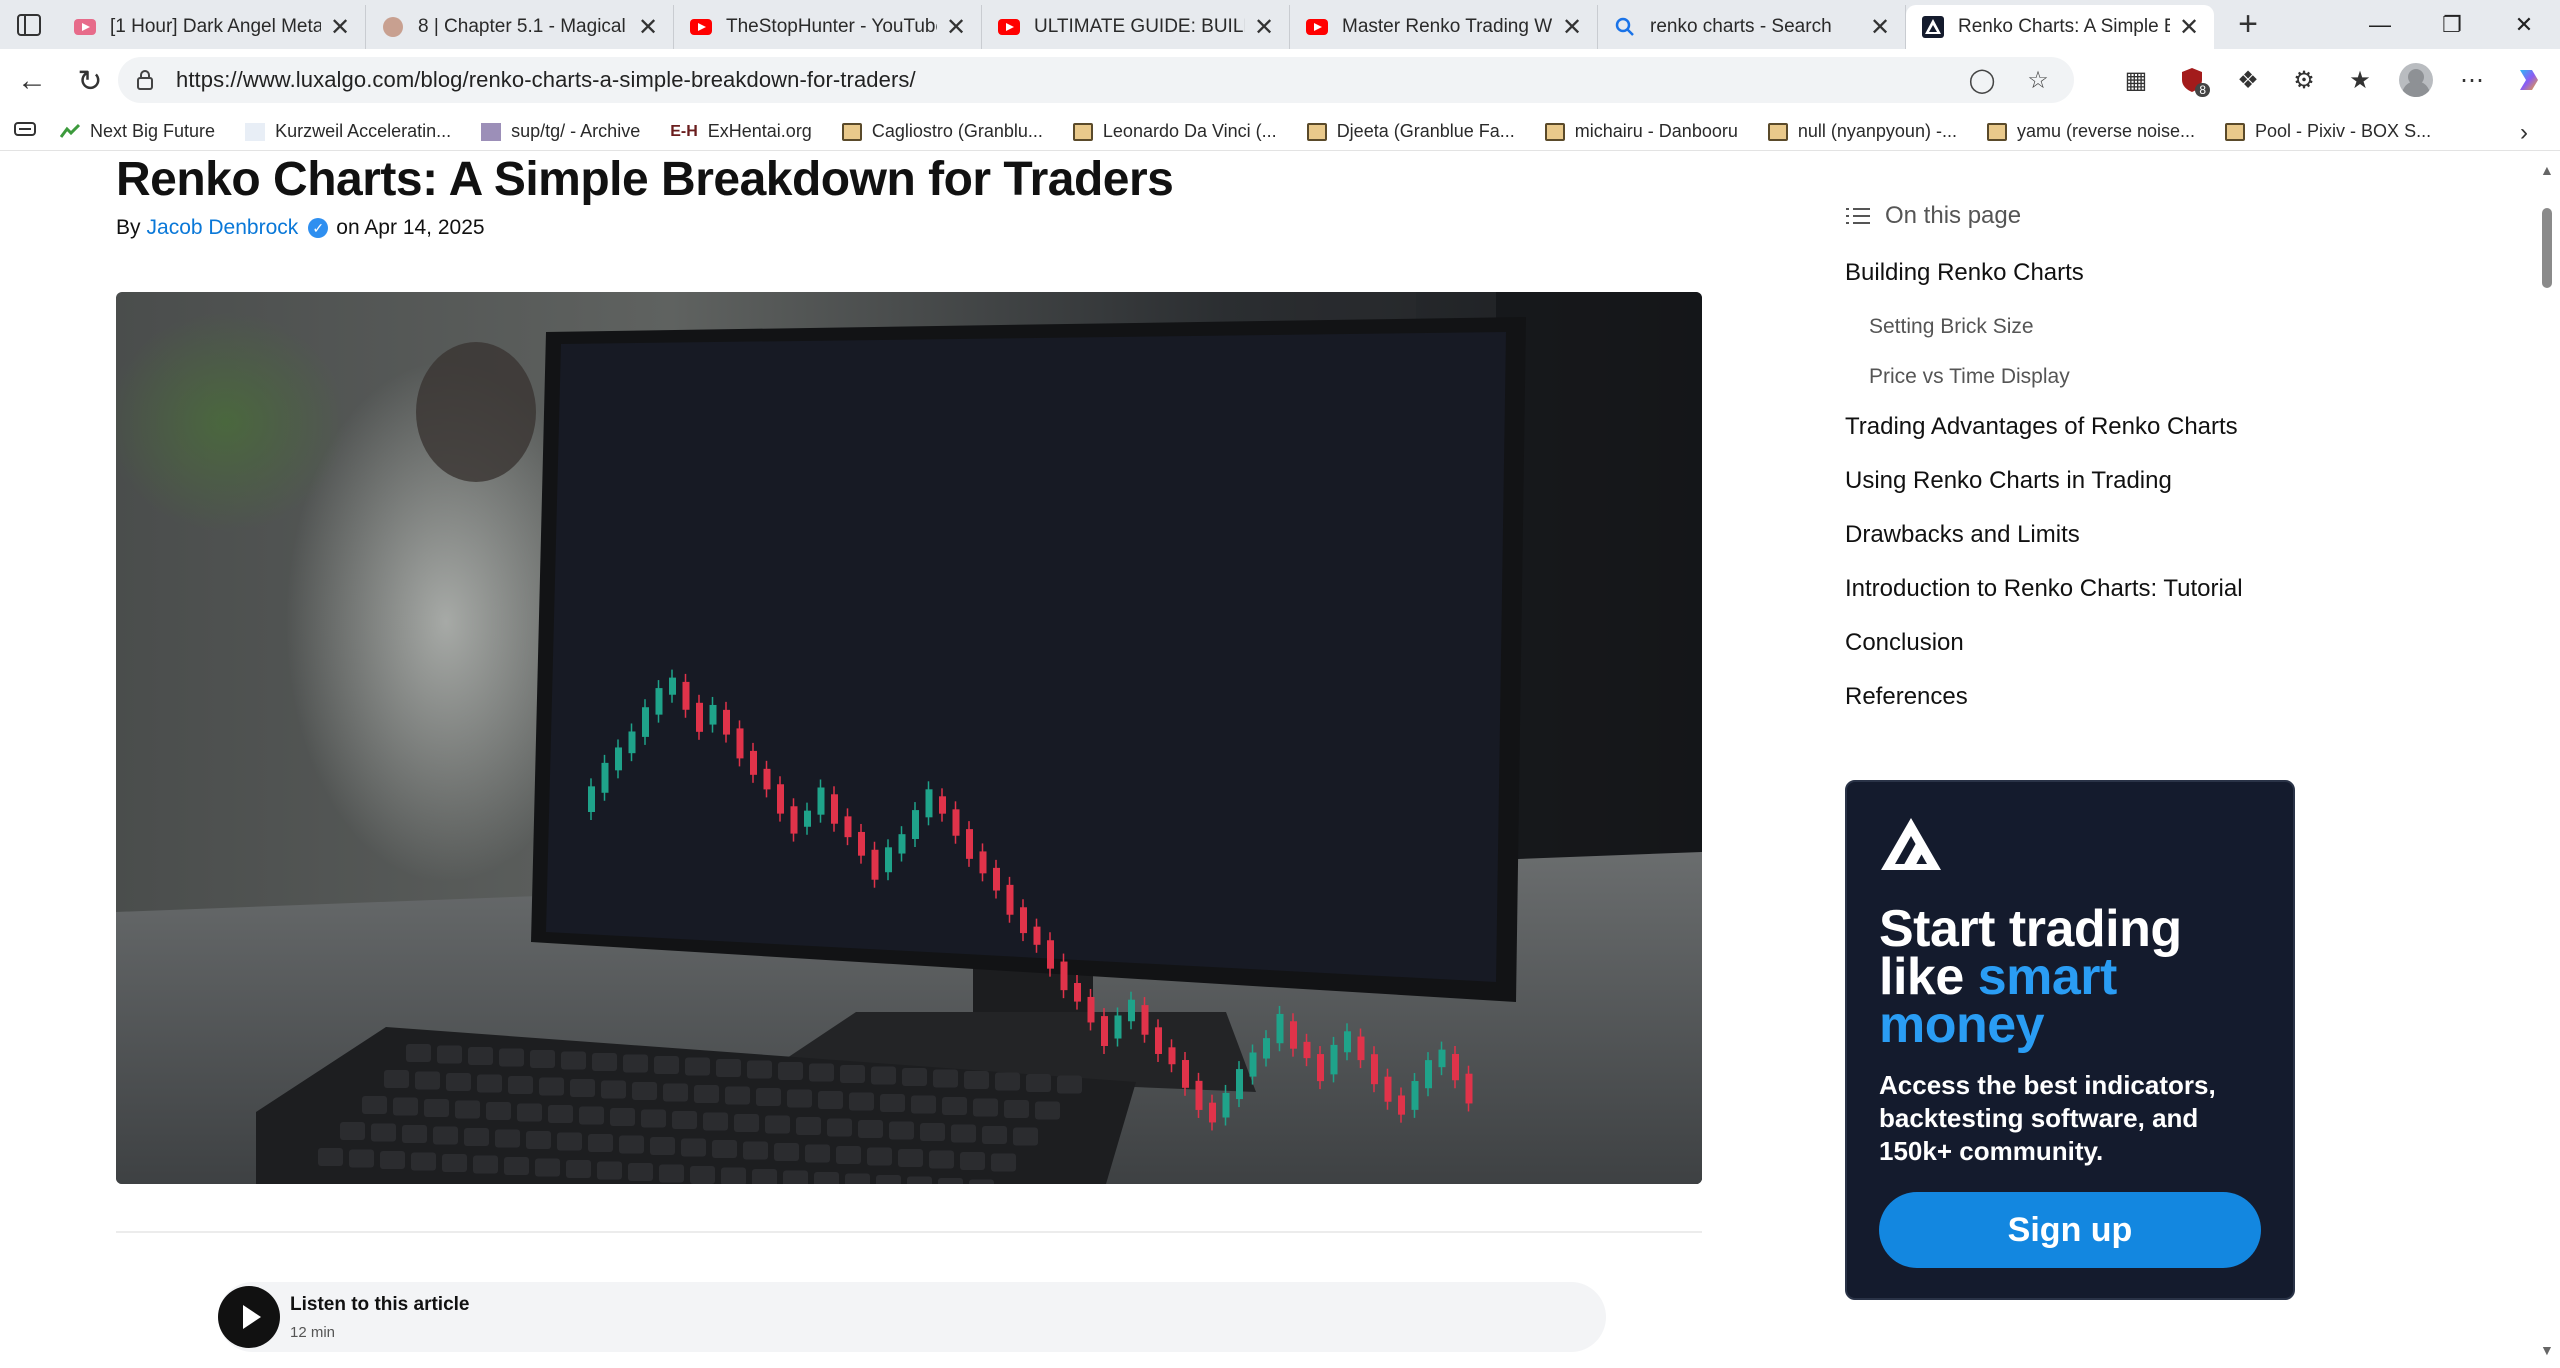 The width and height of the screenshot is (2560, 1368). Describe the element at coordinates (223, 228) in the screenshot. I see `author-link: Jacob Denbrock` at that location.